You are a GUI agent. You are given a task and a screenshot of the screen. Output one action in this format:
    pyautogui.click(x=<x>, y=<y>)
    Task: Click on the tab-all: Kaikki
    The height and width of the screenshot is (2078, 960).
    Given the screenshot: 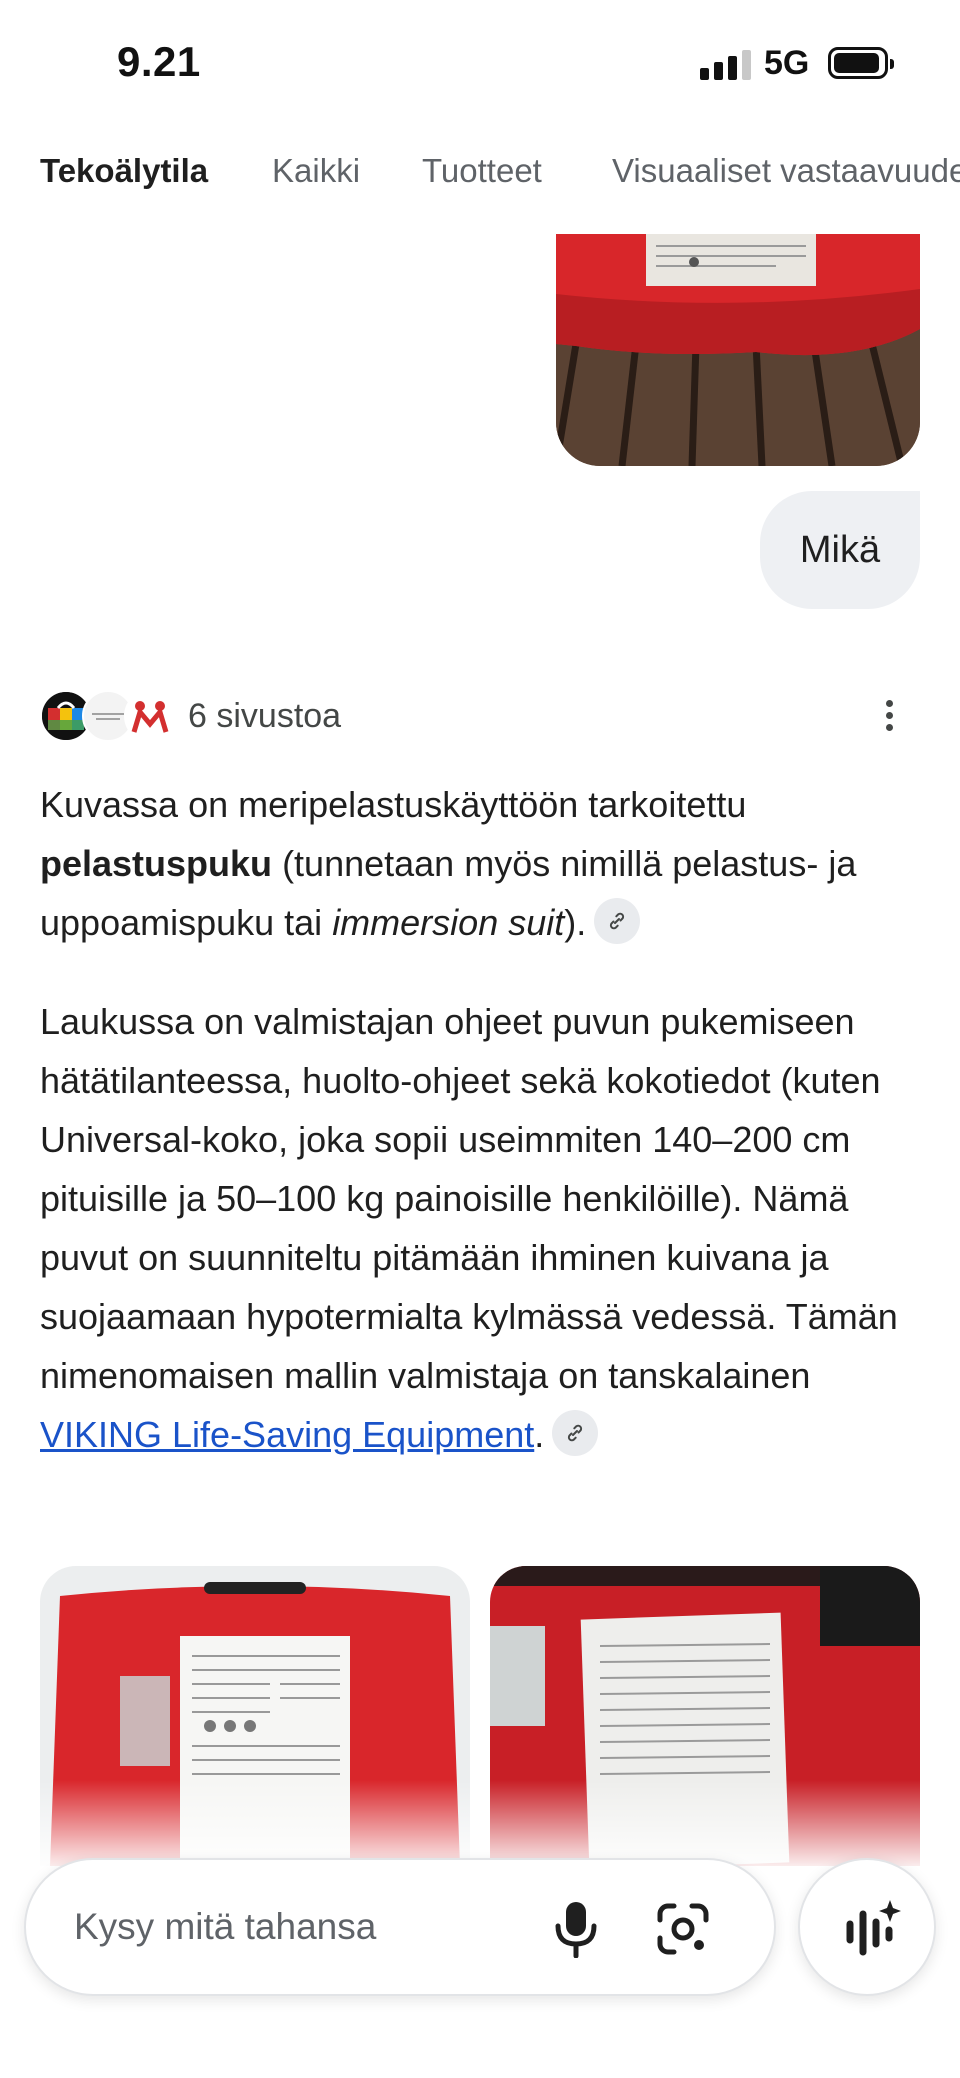 What is the action you would take?
    pyautogui.click(x=316, y=171)
    